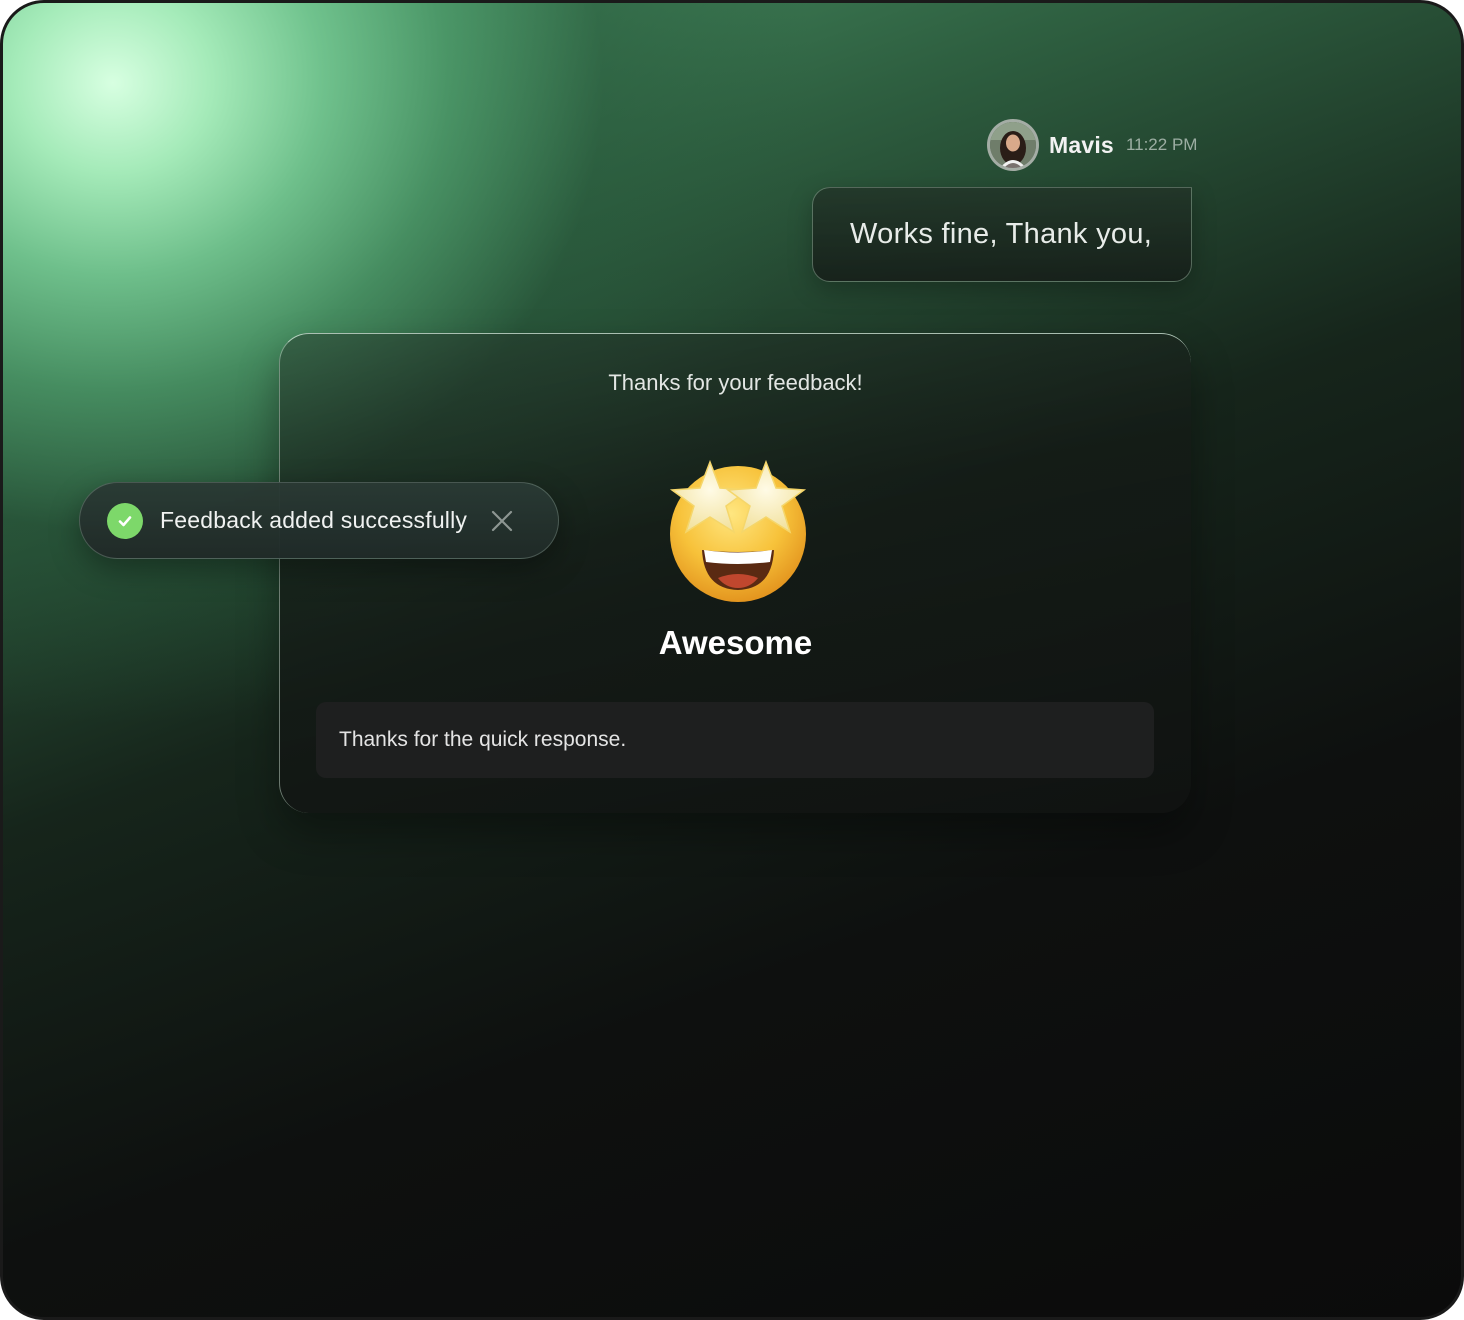 Image resolution: width=1464 pixels, height=1320 pixels. Describe the element at coordinates (1161, 144) in the screenshot. I see `message-timestamp: 11:22 PM` at that location.